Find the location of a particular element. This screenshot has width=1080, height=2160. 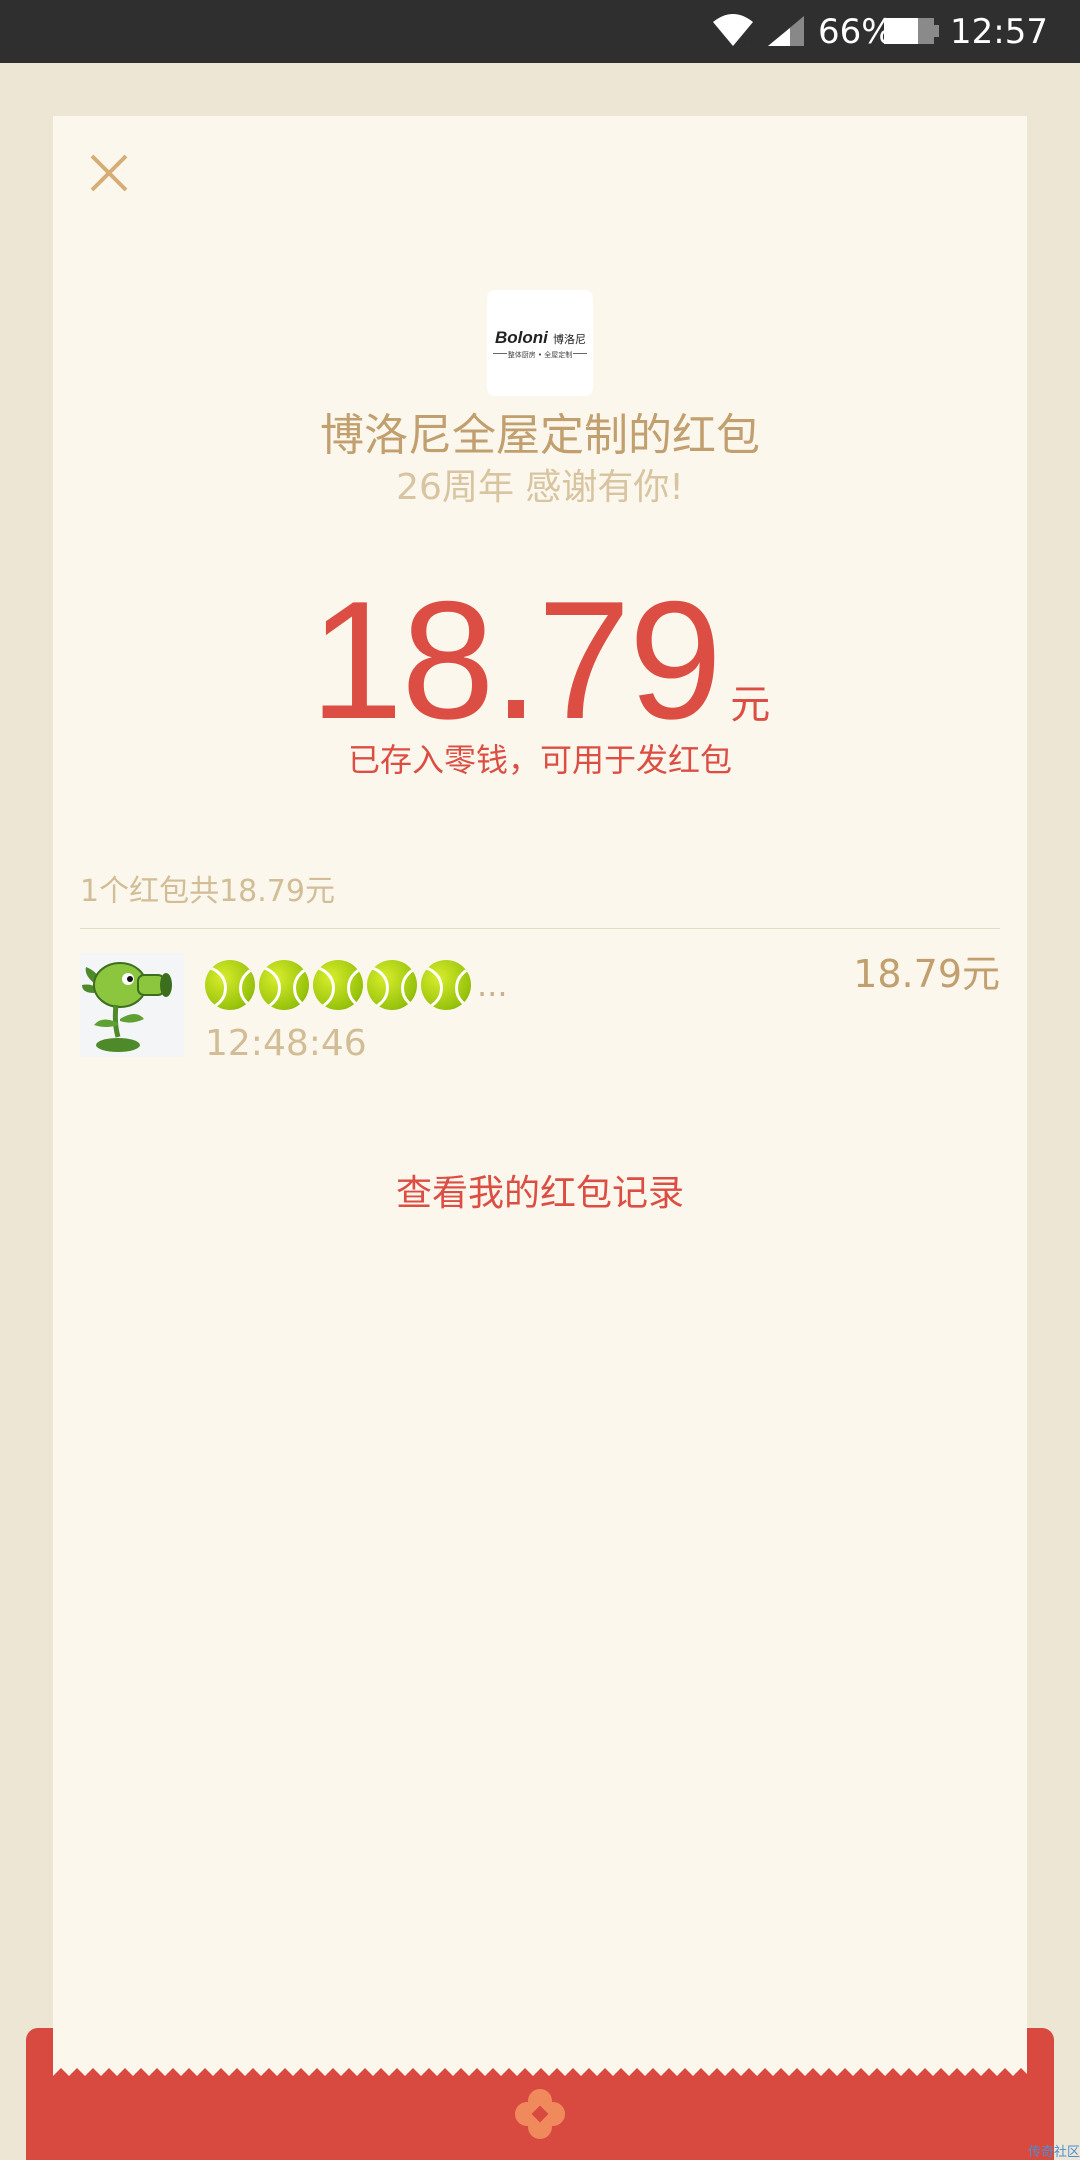

logo-tagline: 整体厨房 • 全屋定制 is located at coordinates (540, 355).